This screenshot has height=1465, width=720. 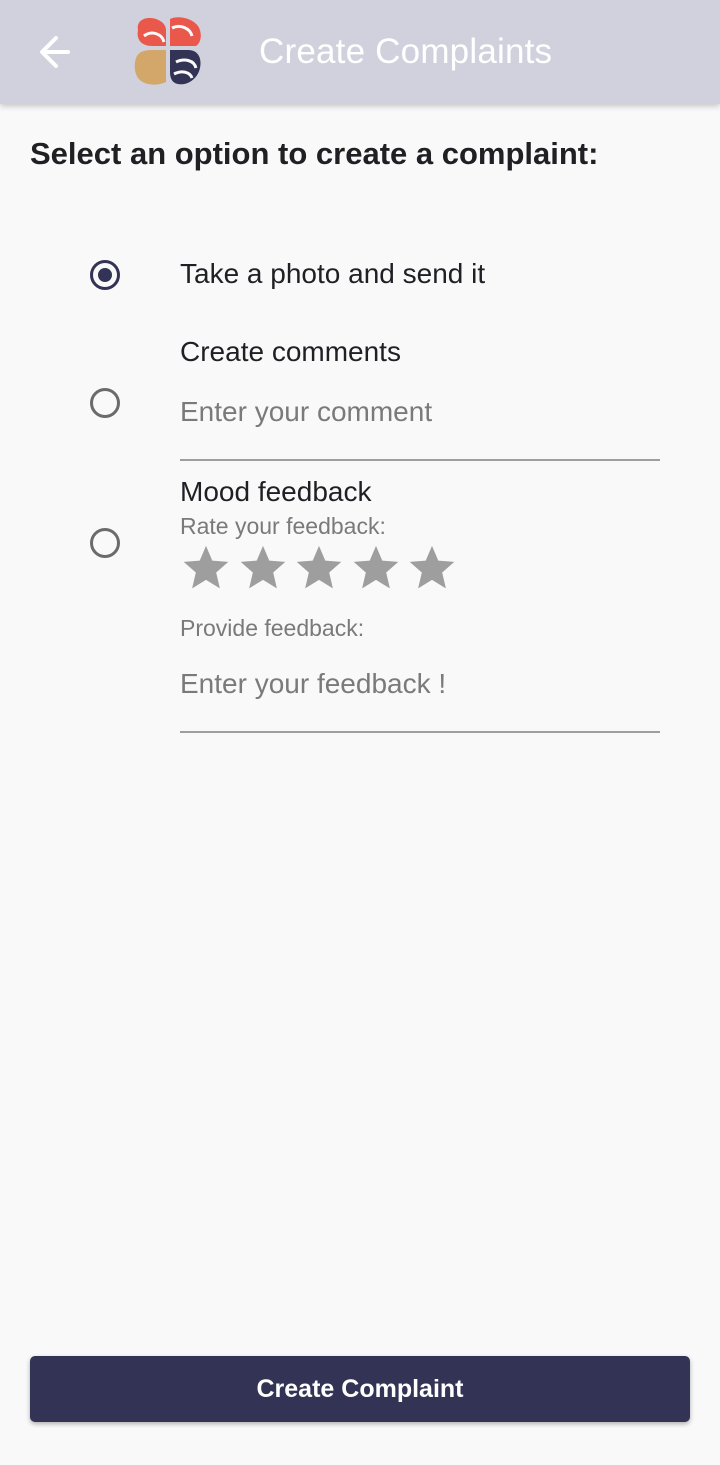 I want to click on app-bar: Create Complaints, so click(x=360, y=52).